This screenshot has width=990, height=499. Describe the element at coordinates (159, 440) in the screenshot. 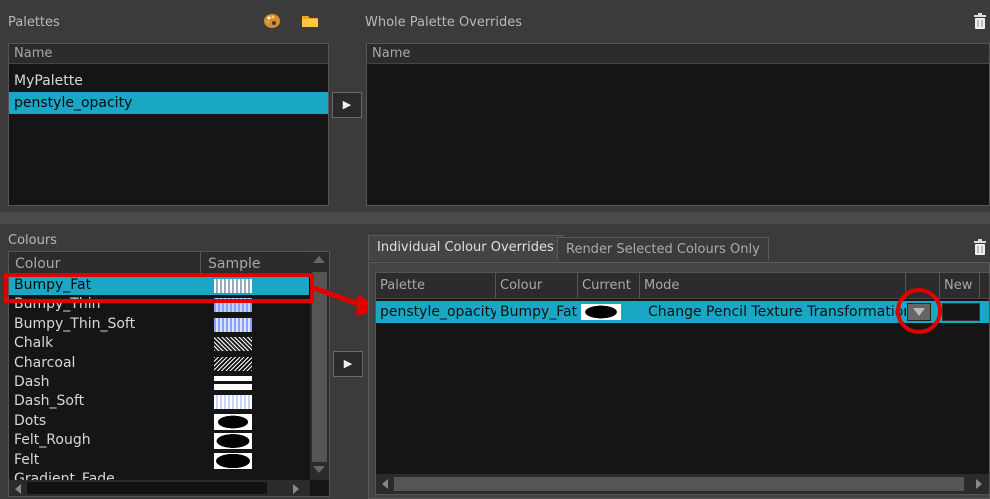

I see `colour-item-felt-rough: Felt_Rough` at that location.